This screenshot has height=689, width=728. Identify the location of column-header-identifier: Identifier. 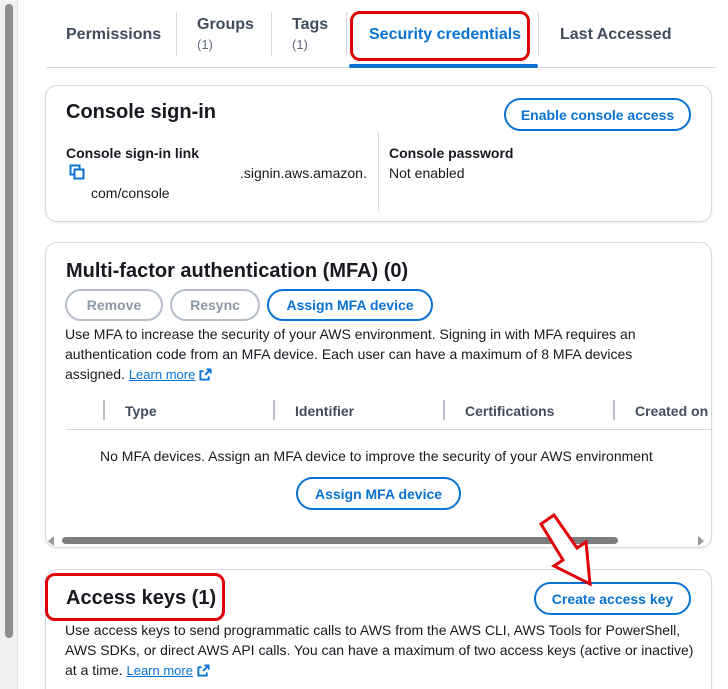
(324, 411).